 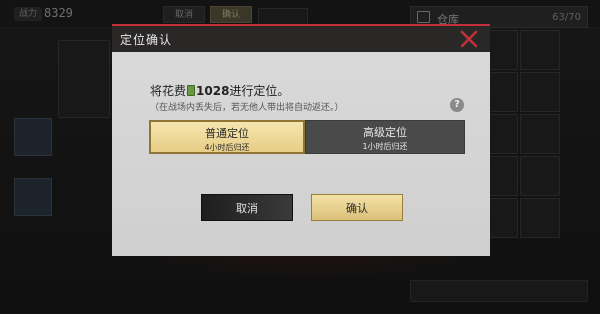 I want to click on return-note: （在战场内丢失后，若无他人带出将自动返还。）, so click(x=247, y=108).